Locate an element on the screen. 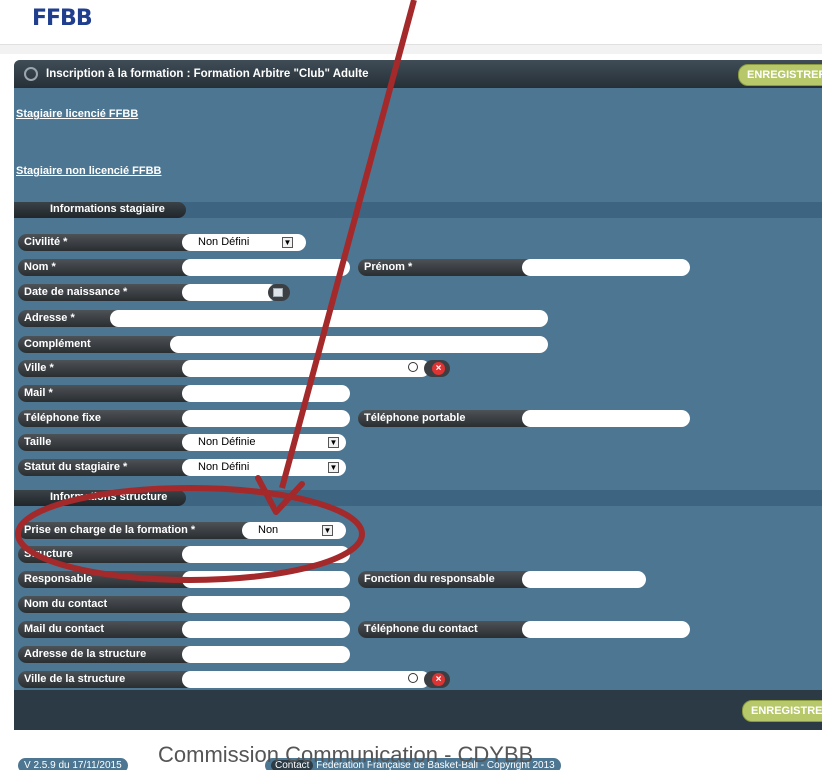 This screenshot has height=770, width=822. tel-fixe-input is located at coordinates (266, 418).